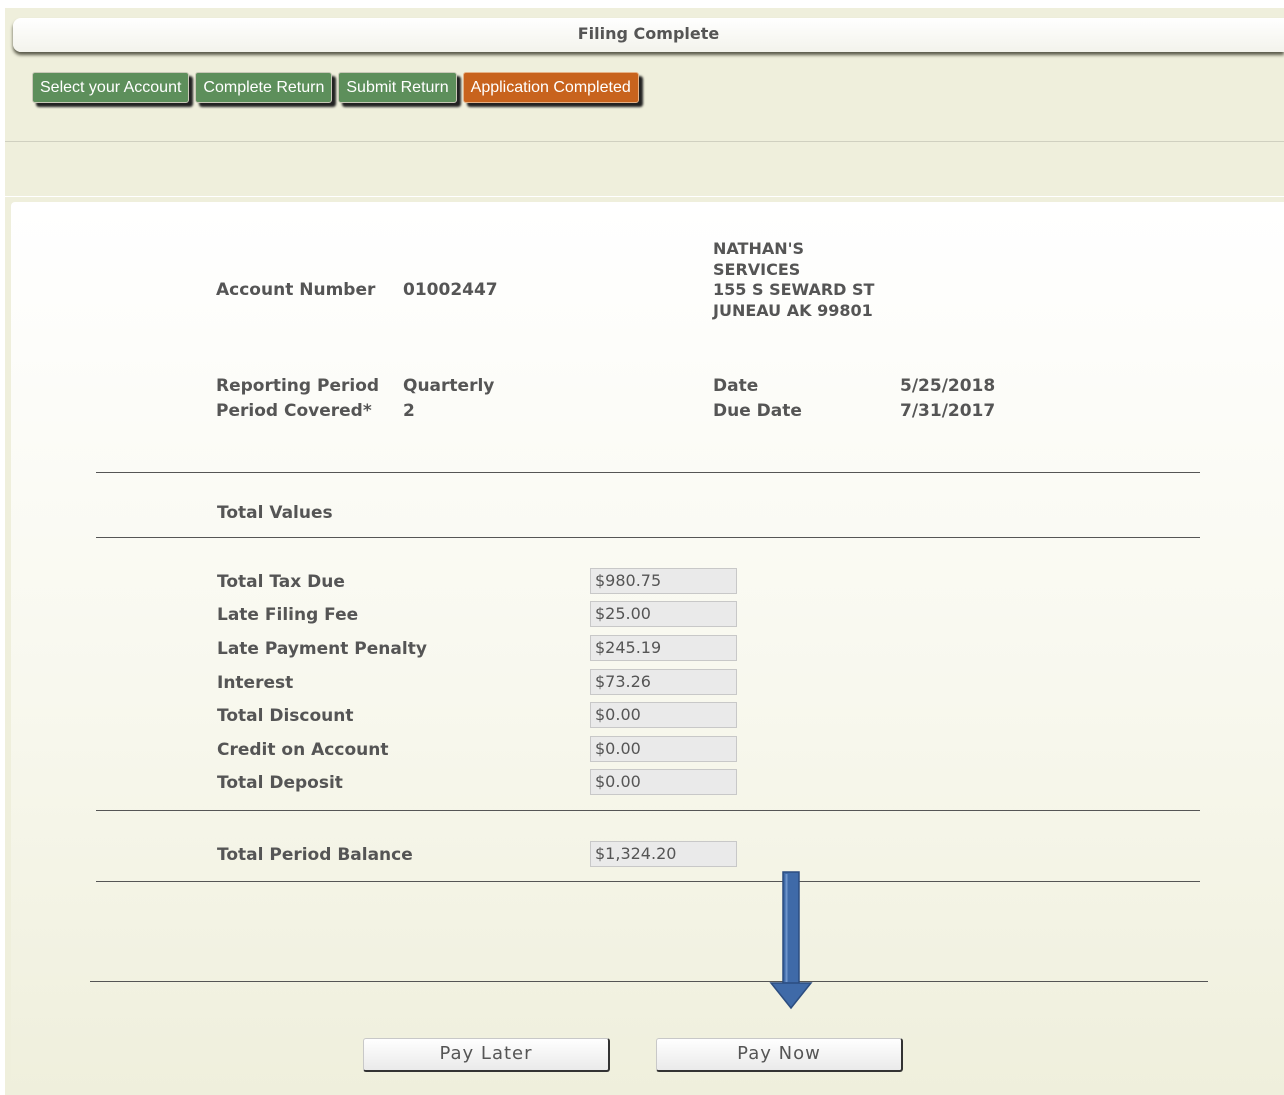 The width and height of the screenshot is (1284, 1095). What do you see at coordinates (794, 289) in the screenshot?
I see `address-line: 155 S SEWARD ST` at bounding box center [794, 289].